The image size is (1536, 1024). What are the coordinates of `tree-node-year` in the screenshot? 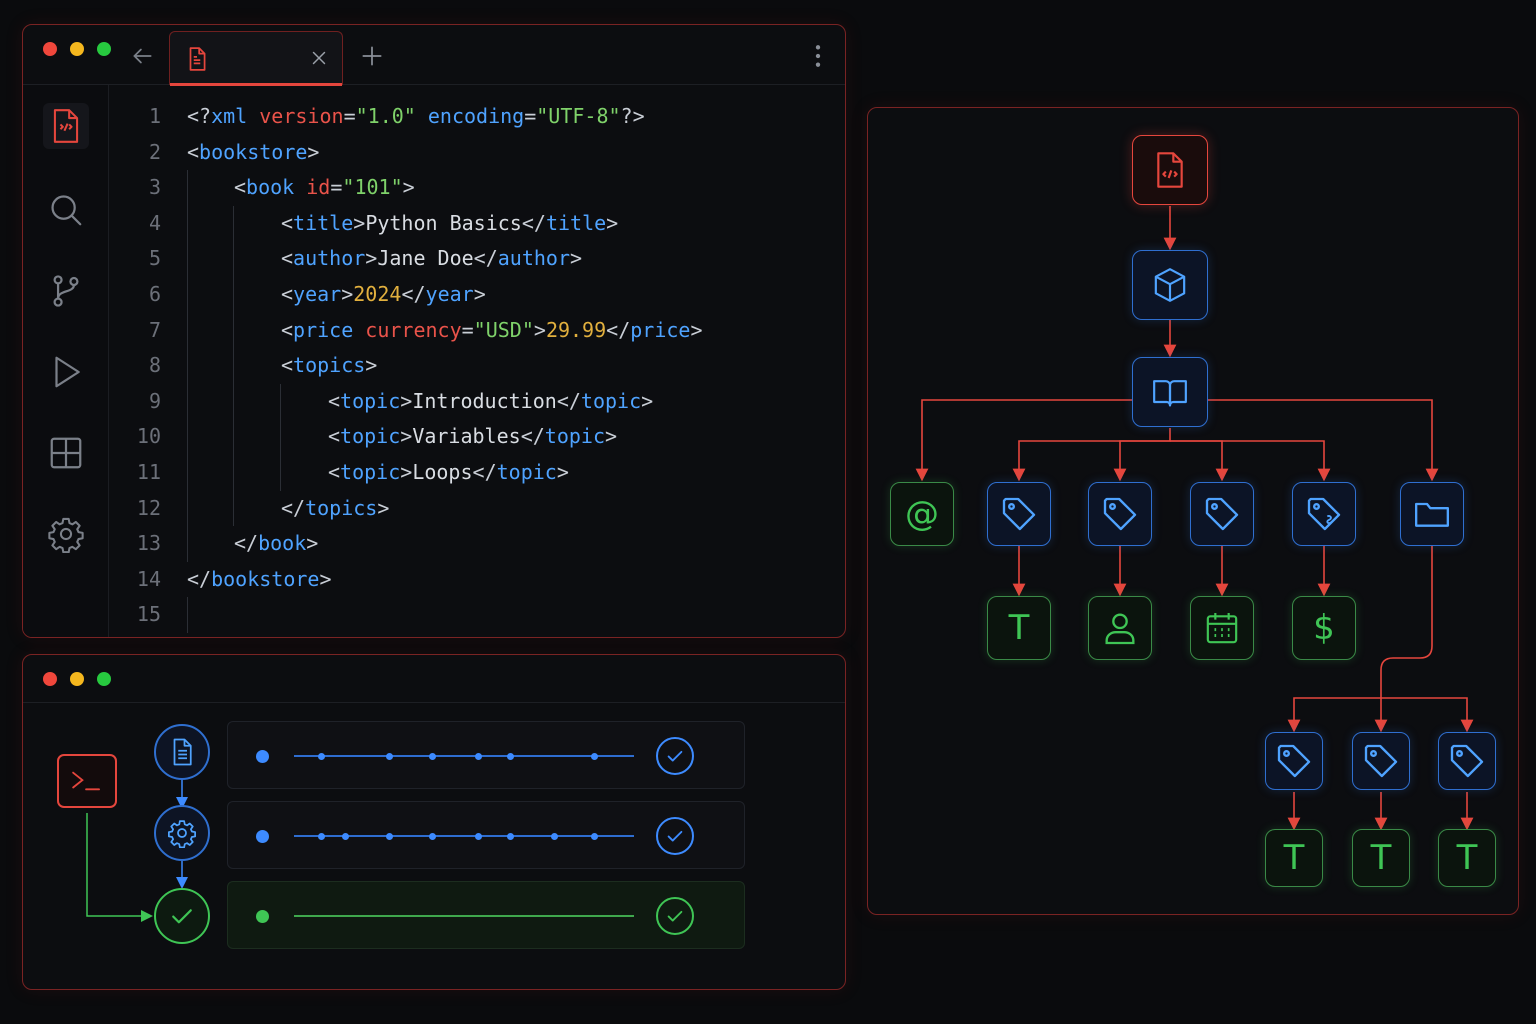 It's located at (1222, 514).